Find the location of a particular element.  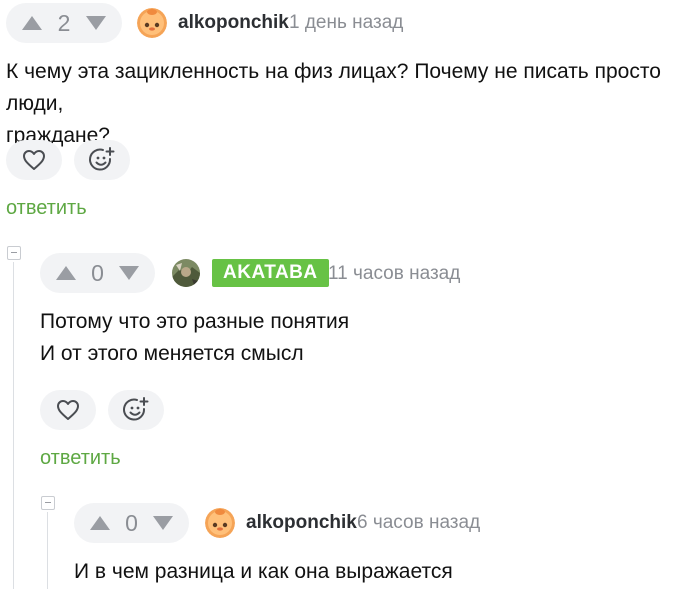

username-badge: AKATABA is located at coordinates (270, 273).